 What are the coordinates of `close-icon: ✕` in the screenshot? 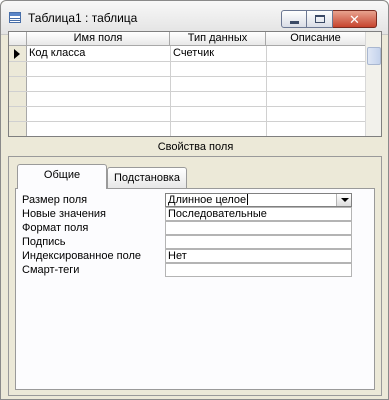 It's located at (354, 19).